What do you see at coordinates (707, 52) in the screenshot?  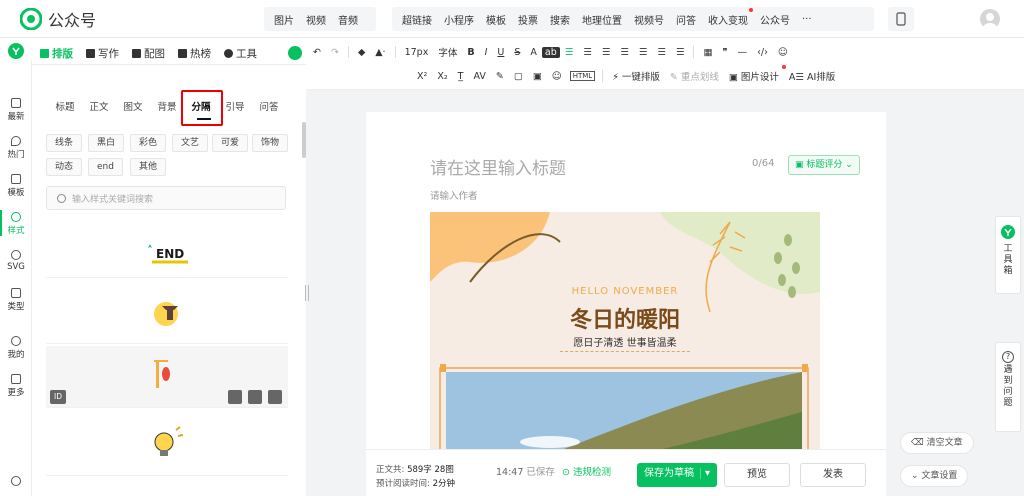 I see `table-icon: ▦` at bounding box center [707, 52].